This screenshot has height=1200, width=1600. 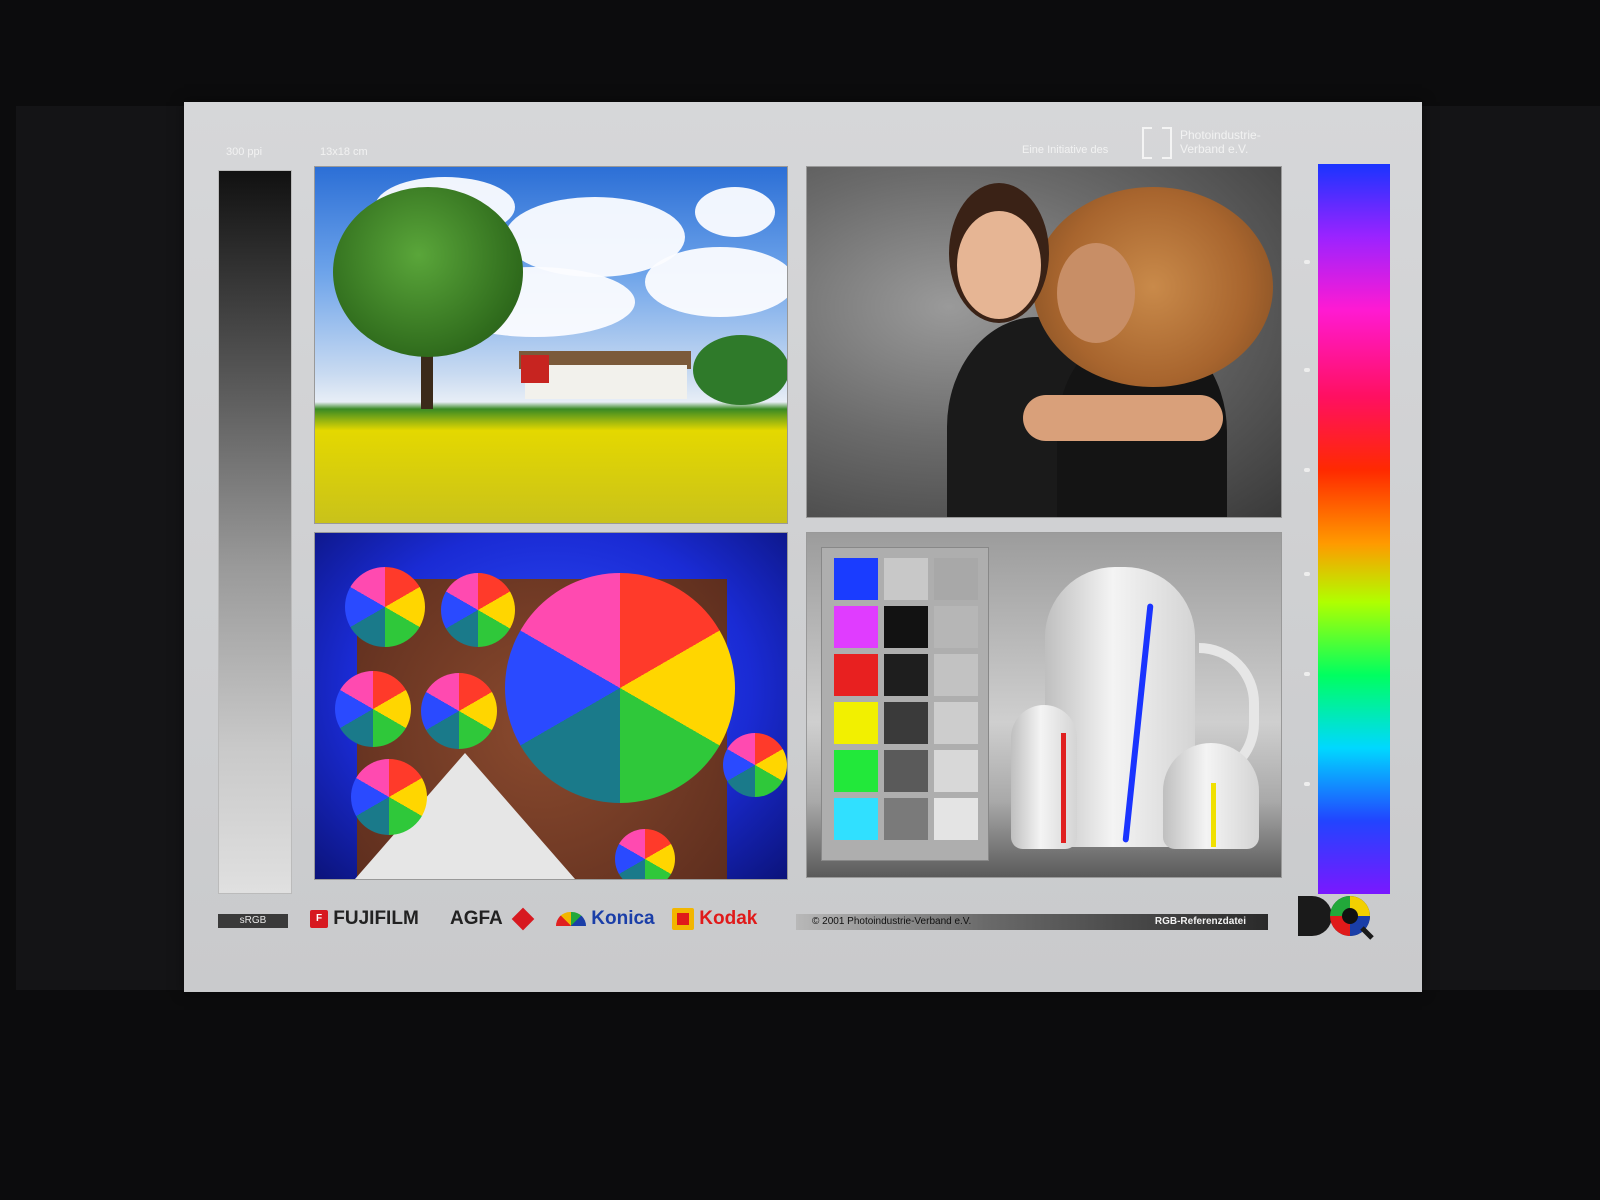 I want to click on portrait-photo, so click(x=1044, y=342).